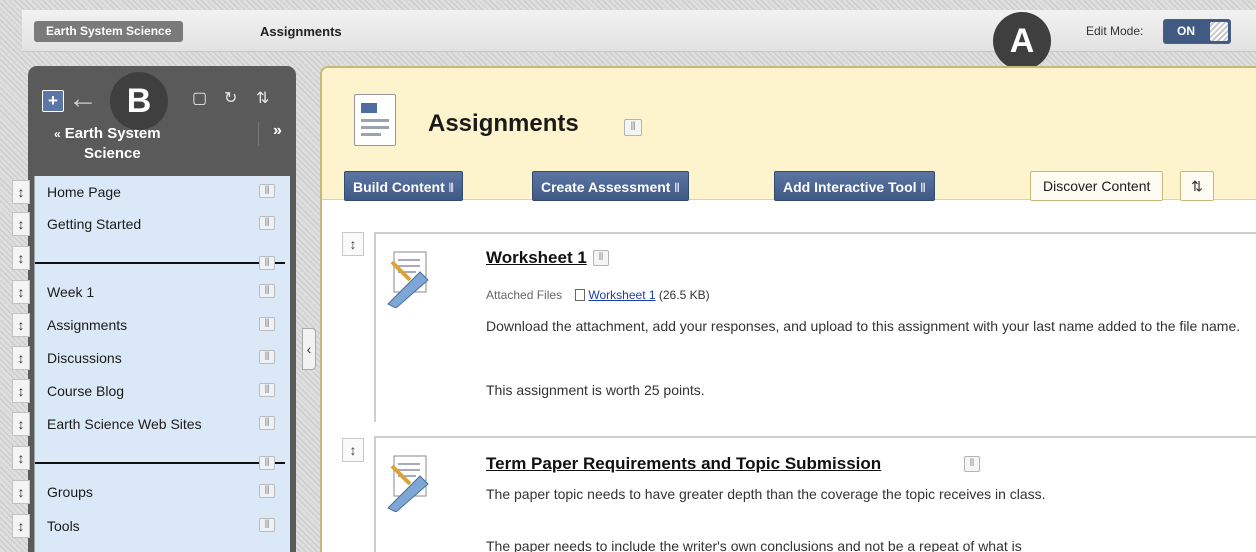  What do you see at coordinates (57, 134) in the screenshot?
I see `collapse-chevron-icon: «` at bounding box center [57, 134].